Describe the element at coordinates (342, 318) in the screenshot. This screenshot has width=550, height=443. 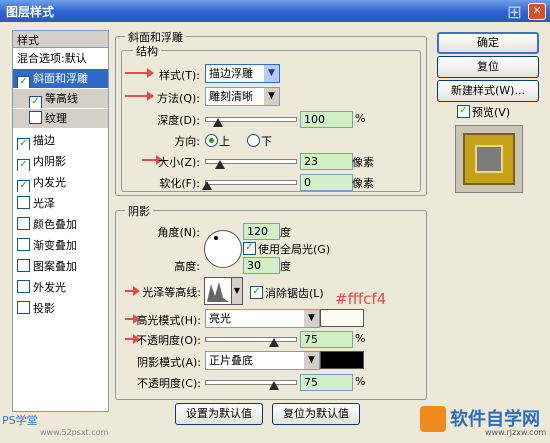
I see `highlight-color-swatch` at that location.